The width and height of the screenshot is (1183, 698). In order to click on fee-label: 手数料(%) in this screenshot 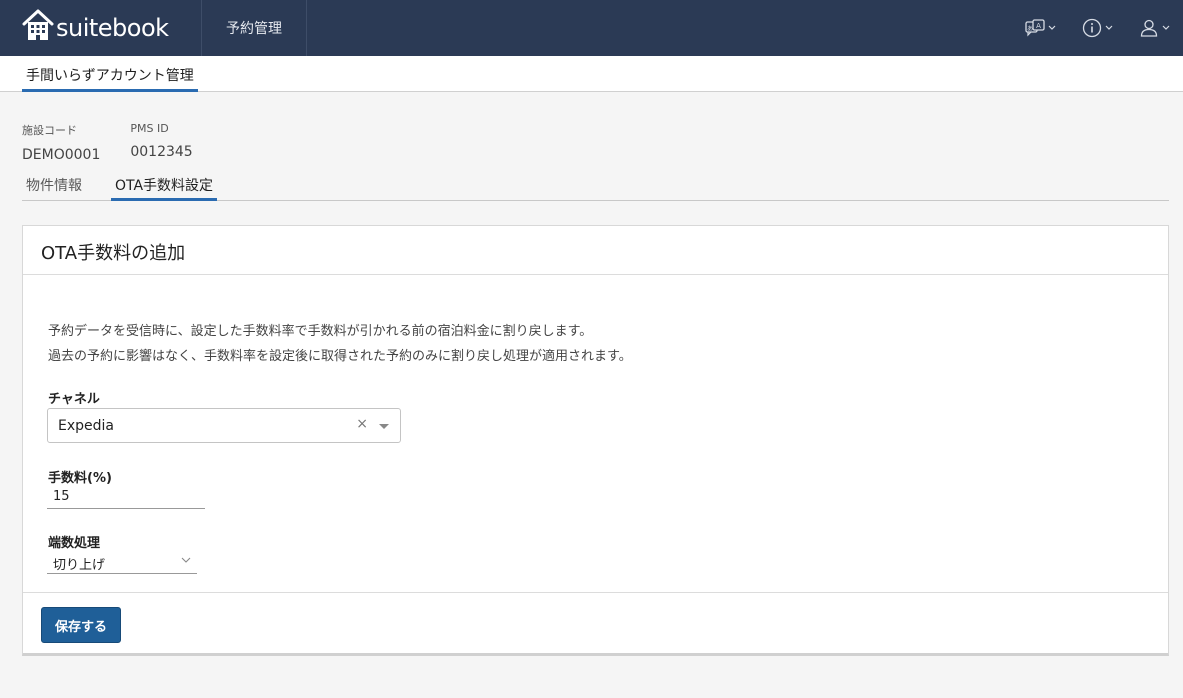, I will do `click(80, 478)`.